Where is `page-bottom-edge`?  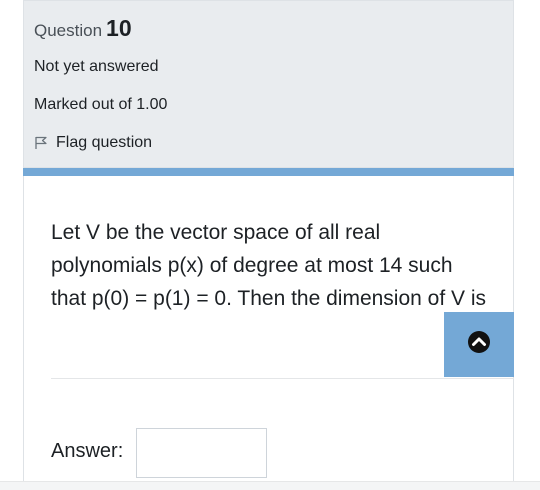 page-bottom-edge is located at coordinates (270, 485).